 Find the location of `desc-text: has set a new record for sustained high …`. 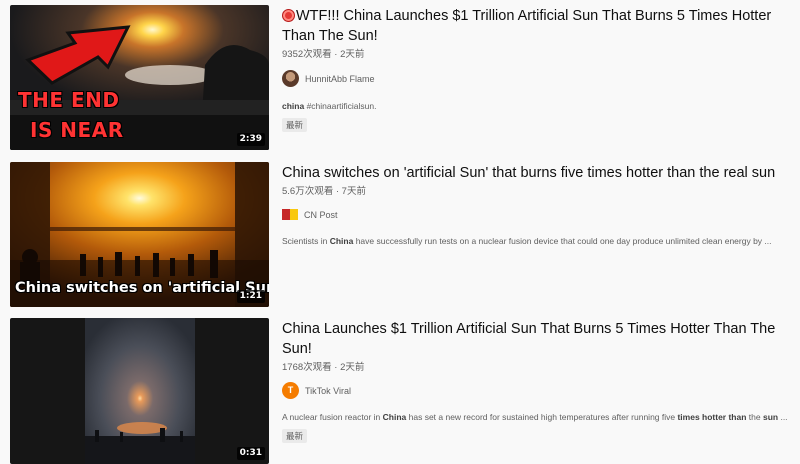

desc-text: has set a new record for sustained high … is located at coordinates (542, 417).